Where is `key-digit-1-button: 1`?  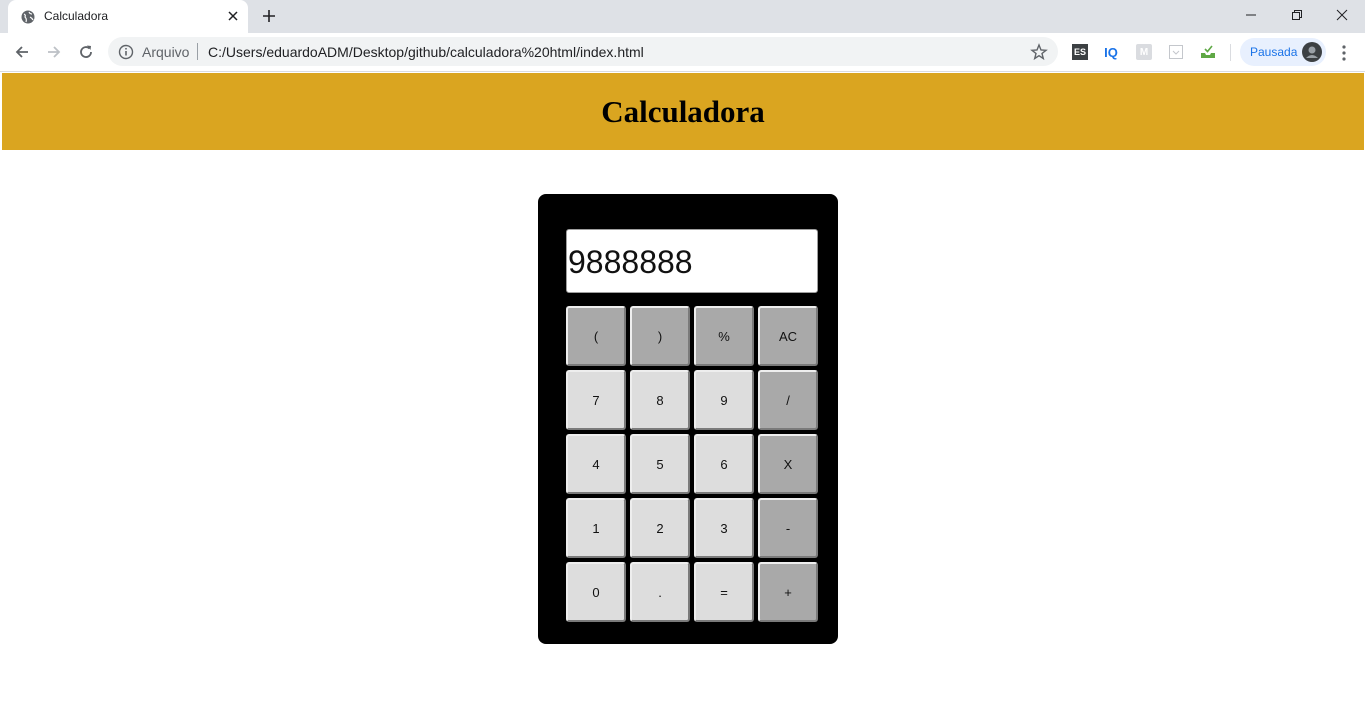
key-digit-1-button: 1 is located at coordinates (596, 528).